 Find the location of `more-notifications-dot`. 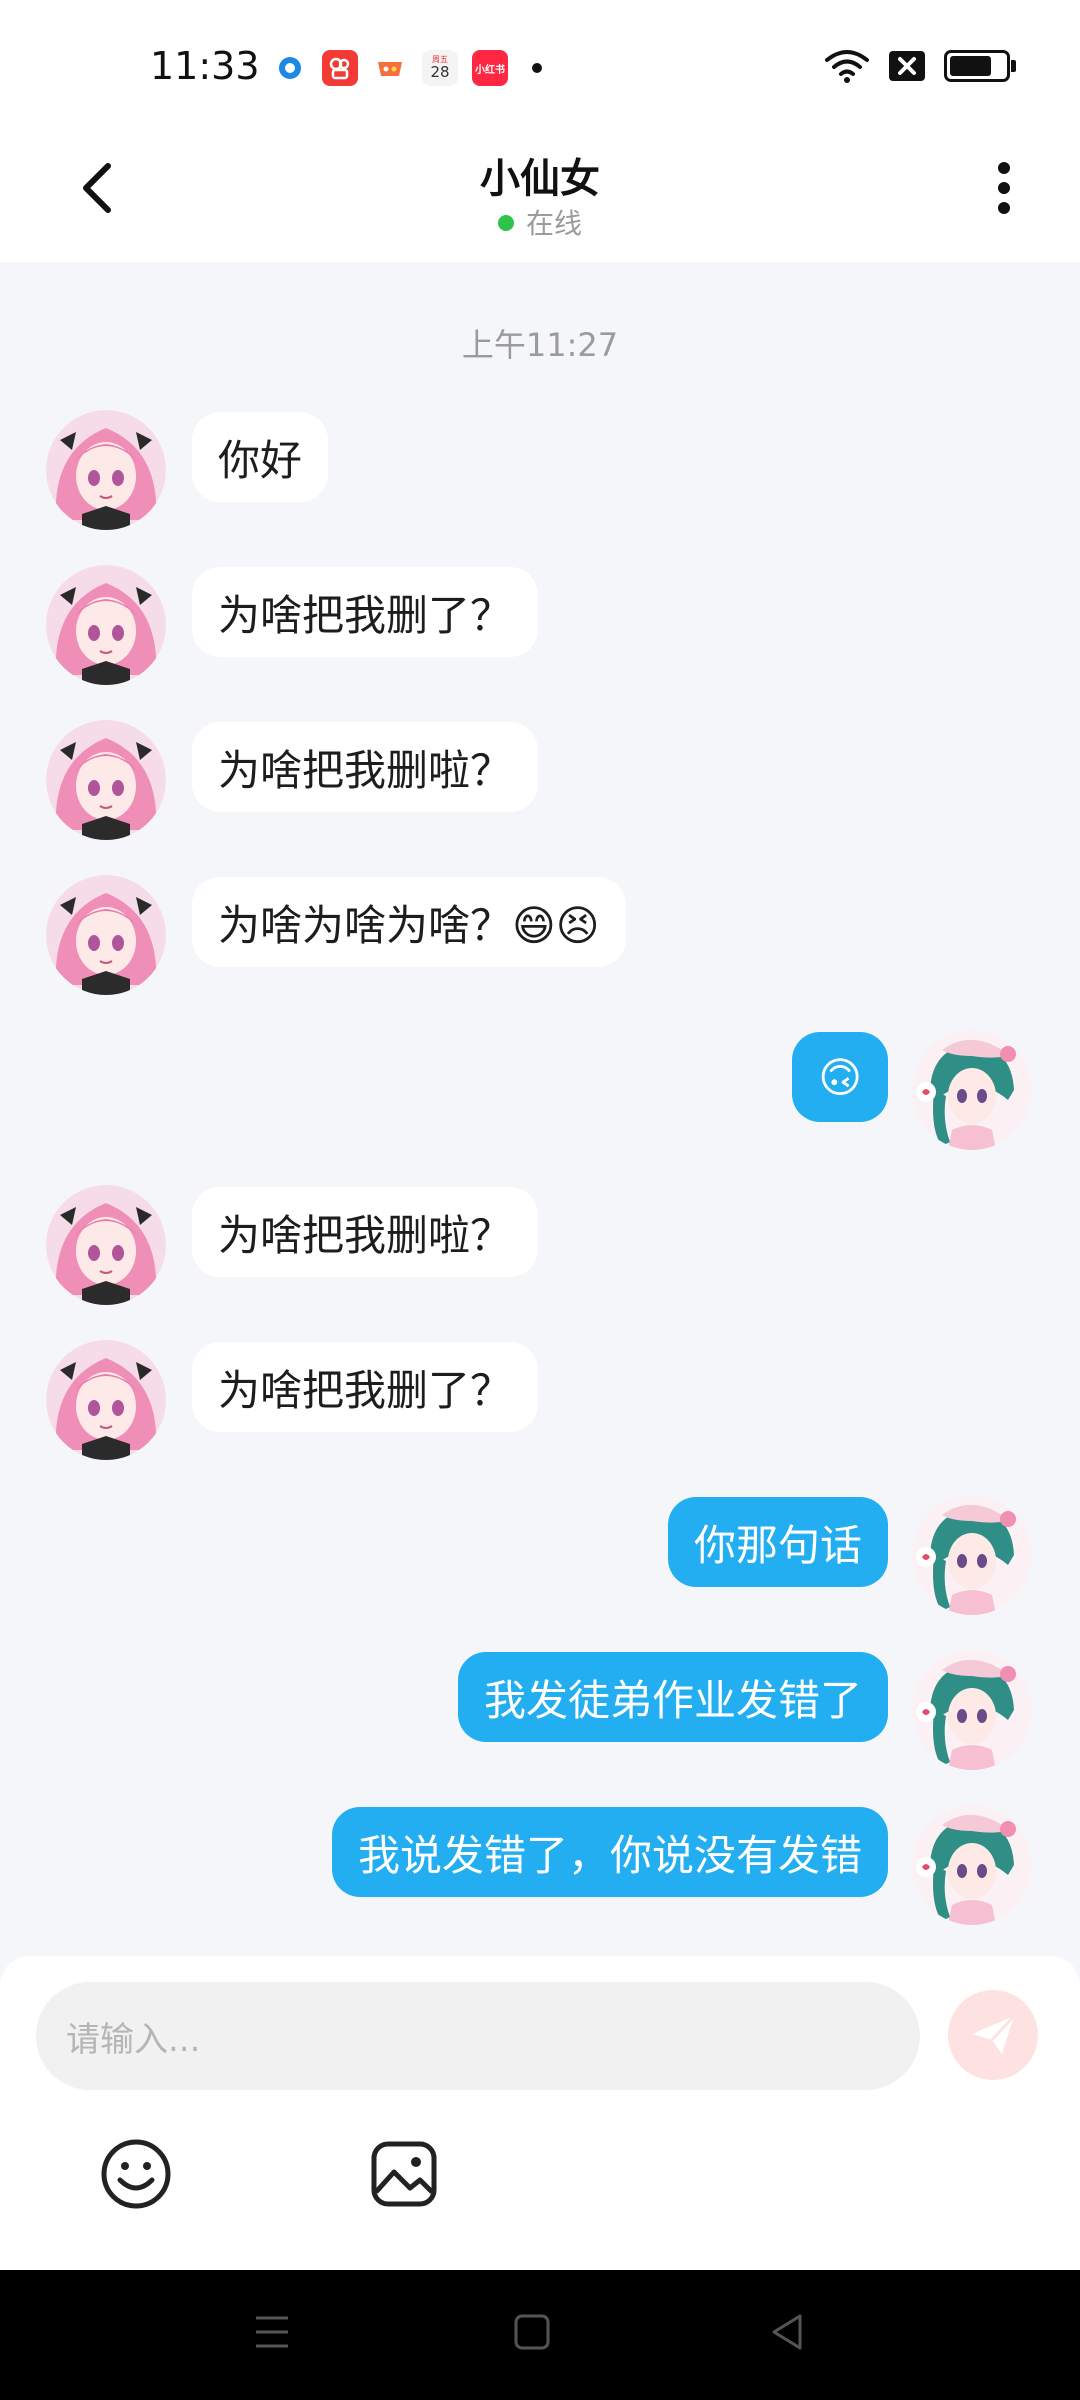

more-notifications-dot is located at coordinates (537, 68).